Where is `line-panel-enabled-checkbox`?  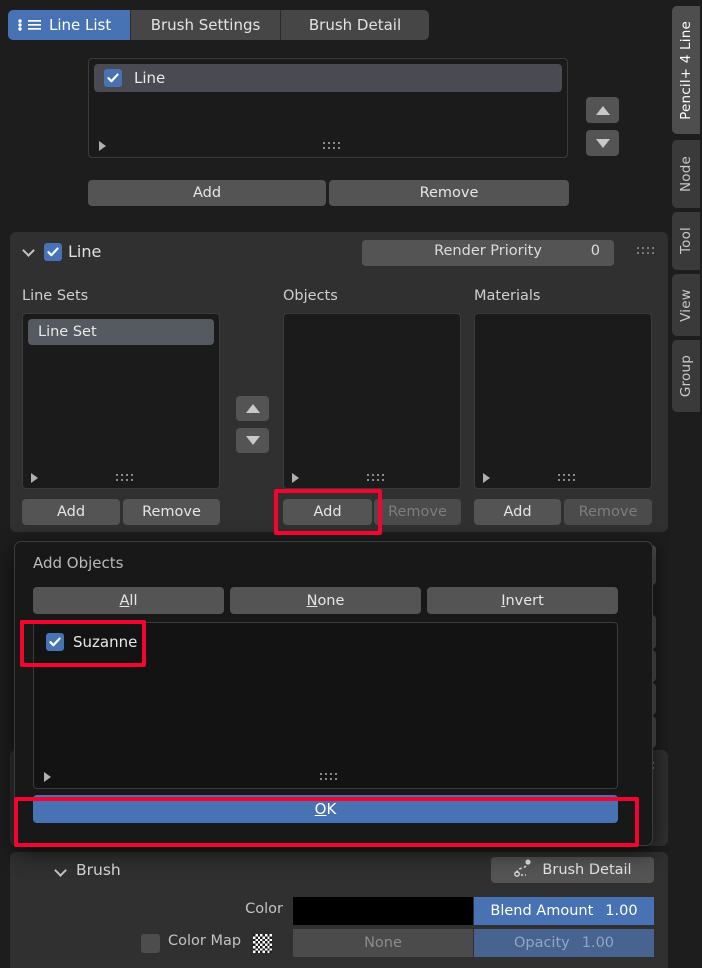
line-panel-enabled-checkbox is located at coordinates (53, 252).